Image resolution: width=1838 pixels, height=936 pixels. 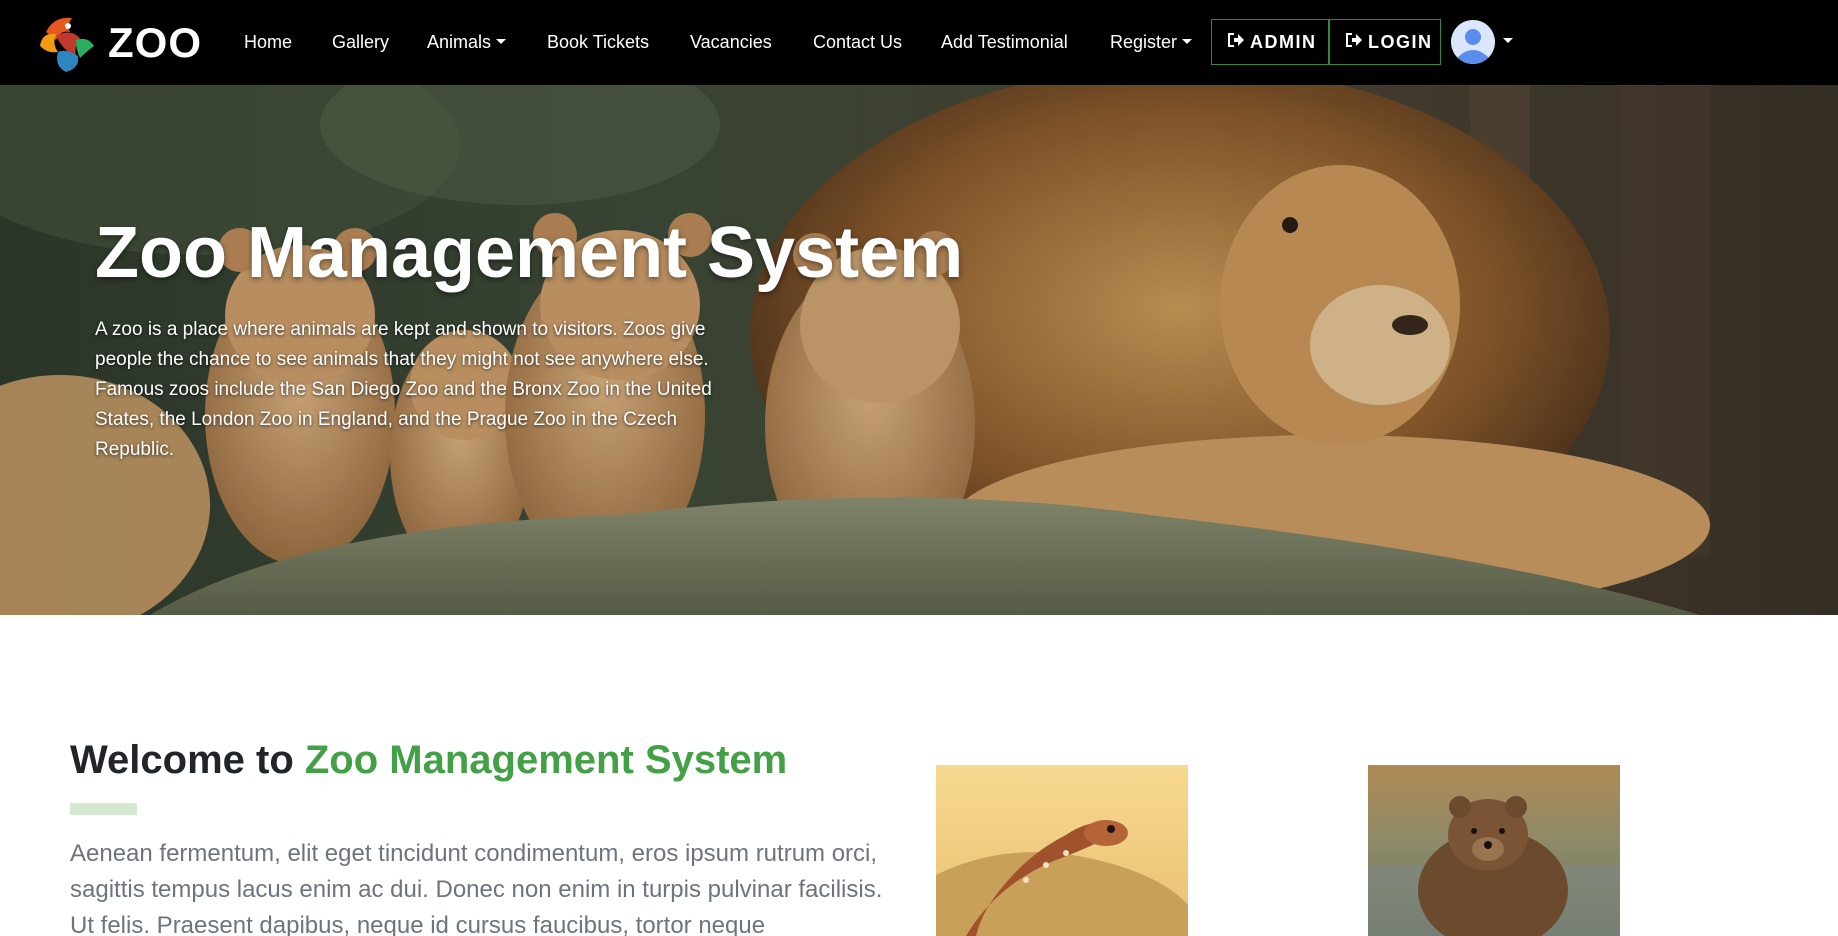 I want to click on welcome-heading: Welcome to Zoo Management System, so click(x=428, y=760).